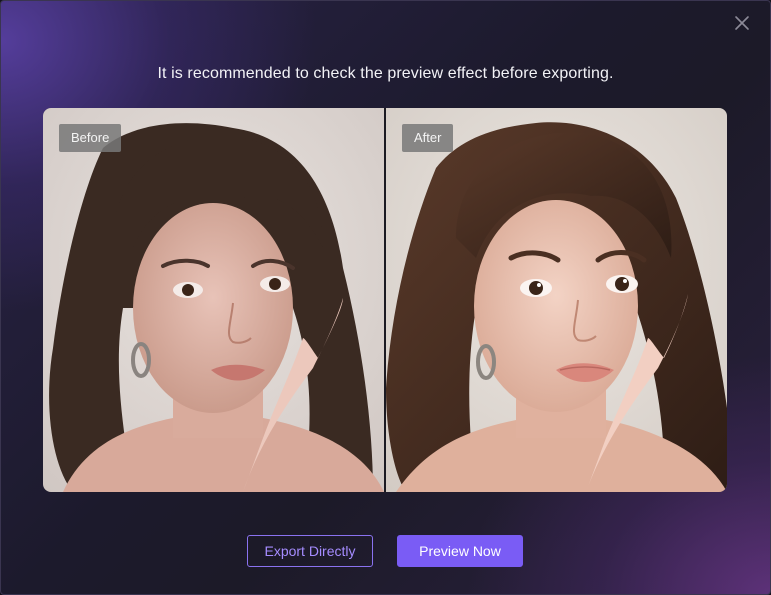 This screenshot has width=771, height=595. Describe the element at coordinates (428, 138) in the screenshot. I see `after-label: After` at that location.